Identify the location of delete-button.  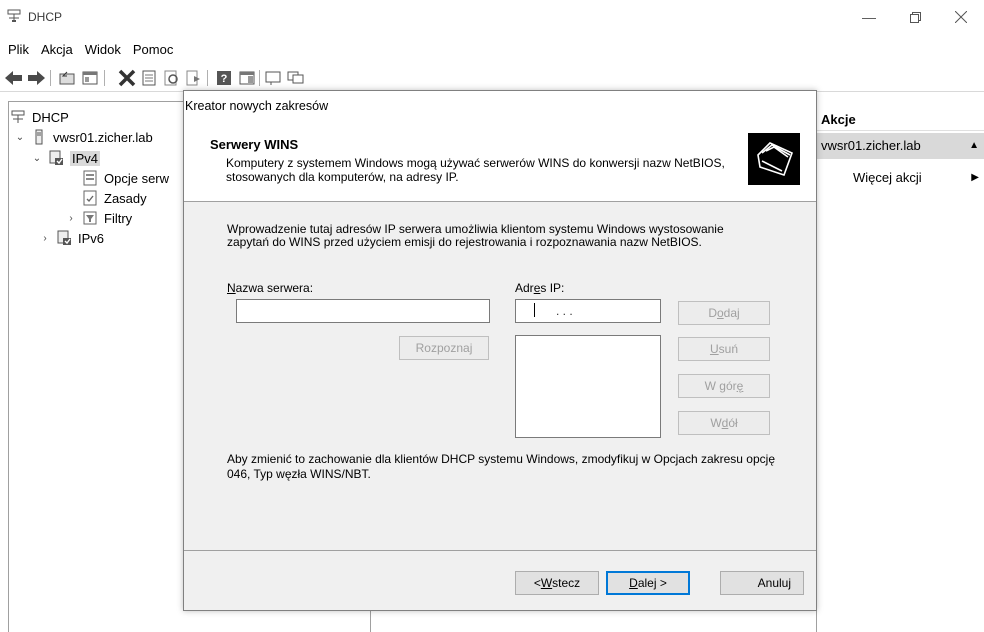
(127, 78).